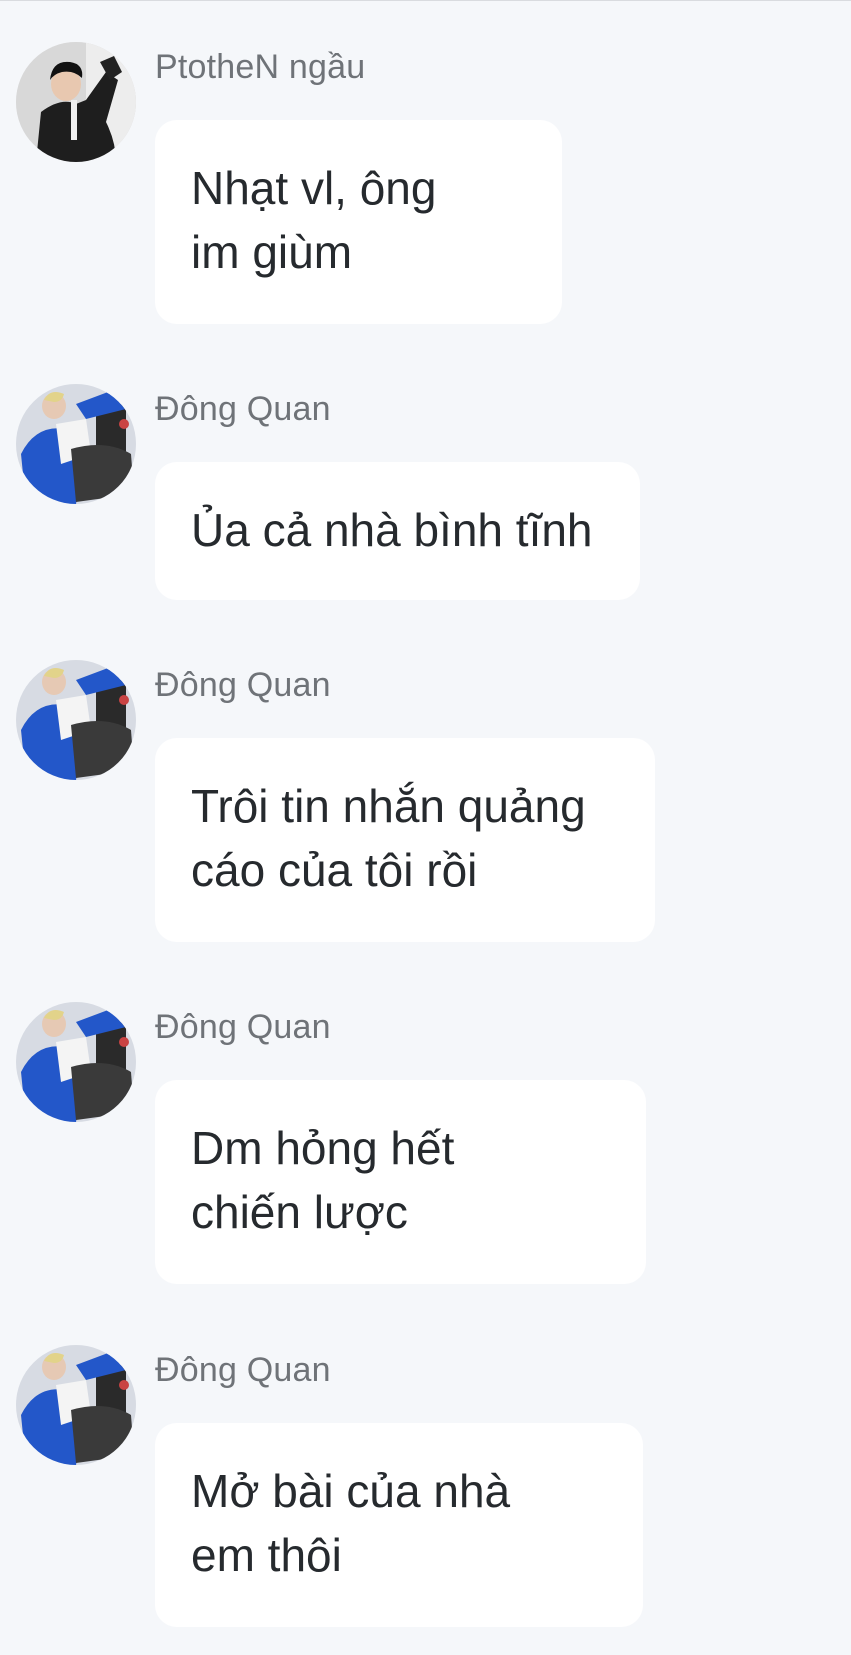 The image size is (851, 1655). Describe the element at coordinates (425, 0) in the screenshot. I see `top-divider` at that location.